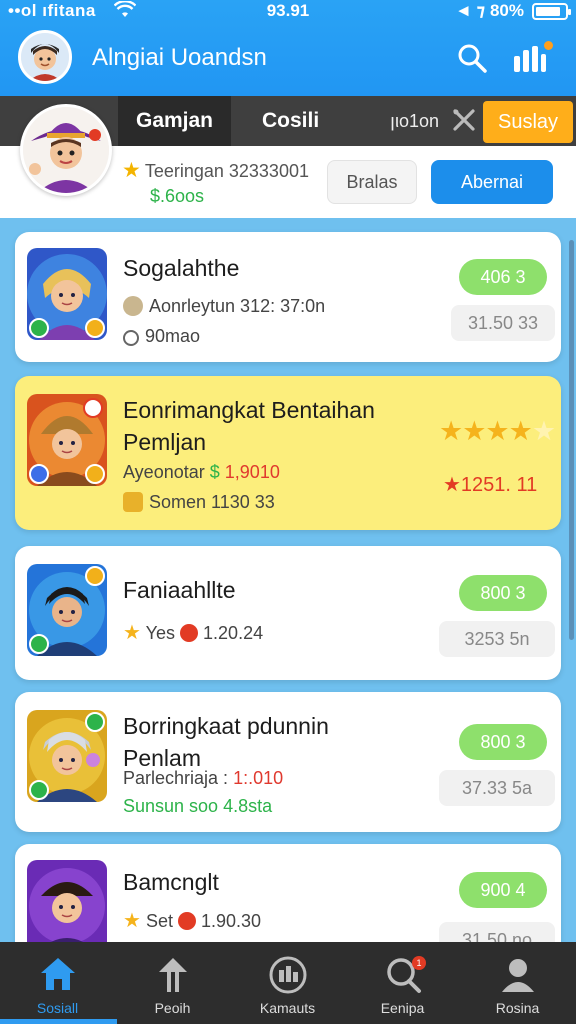 The width and height of the screenshot is (576, 1024). Describe the element at coordinates (160, 633) in the screenshot. I see `game-subtitle-text: Yes` at that location.